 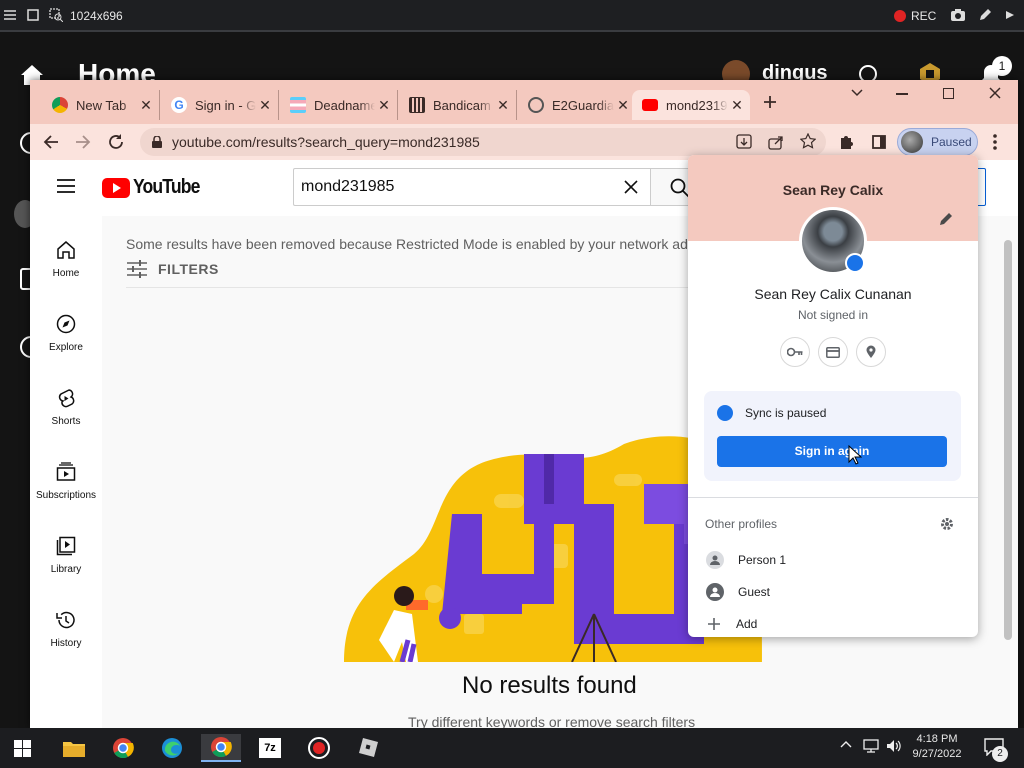 I want to click on profile-button: Paused, so click(x=937, y=142).